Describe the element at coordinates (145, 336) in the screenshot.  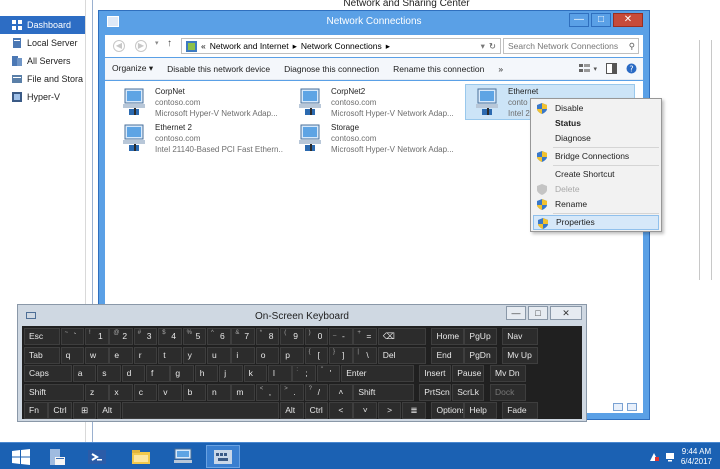
I see `key-k3: 3 #` at that location.